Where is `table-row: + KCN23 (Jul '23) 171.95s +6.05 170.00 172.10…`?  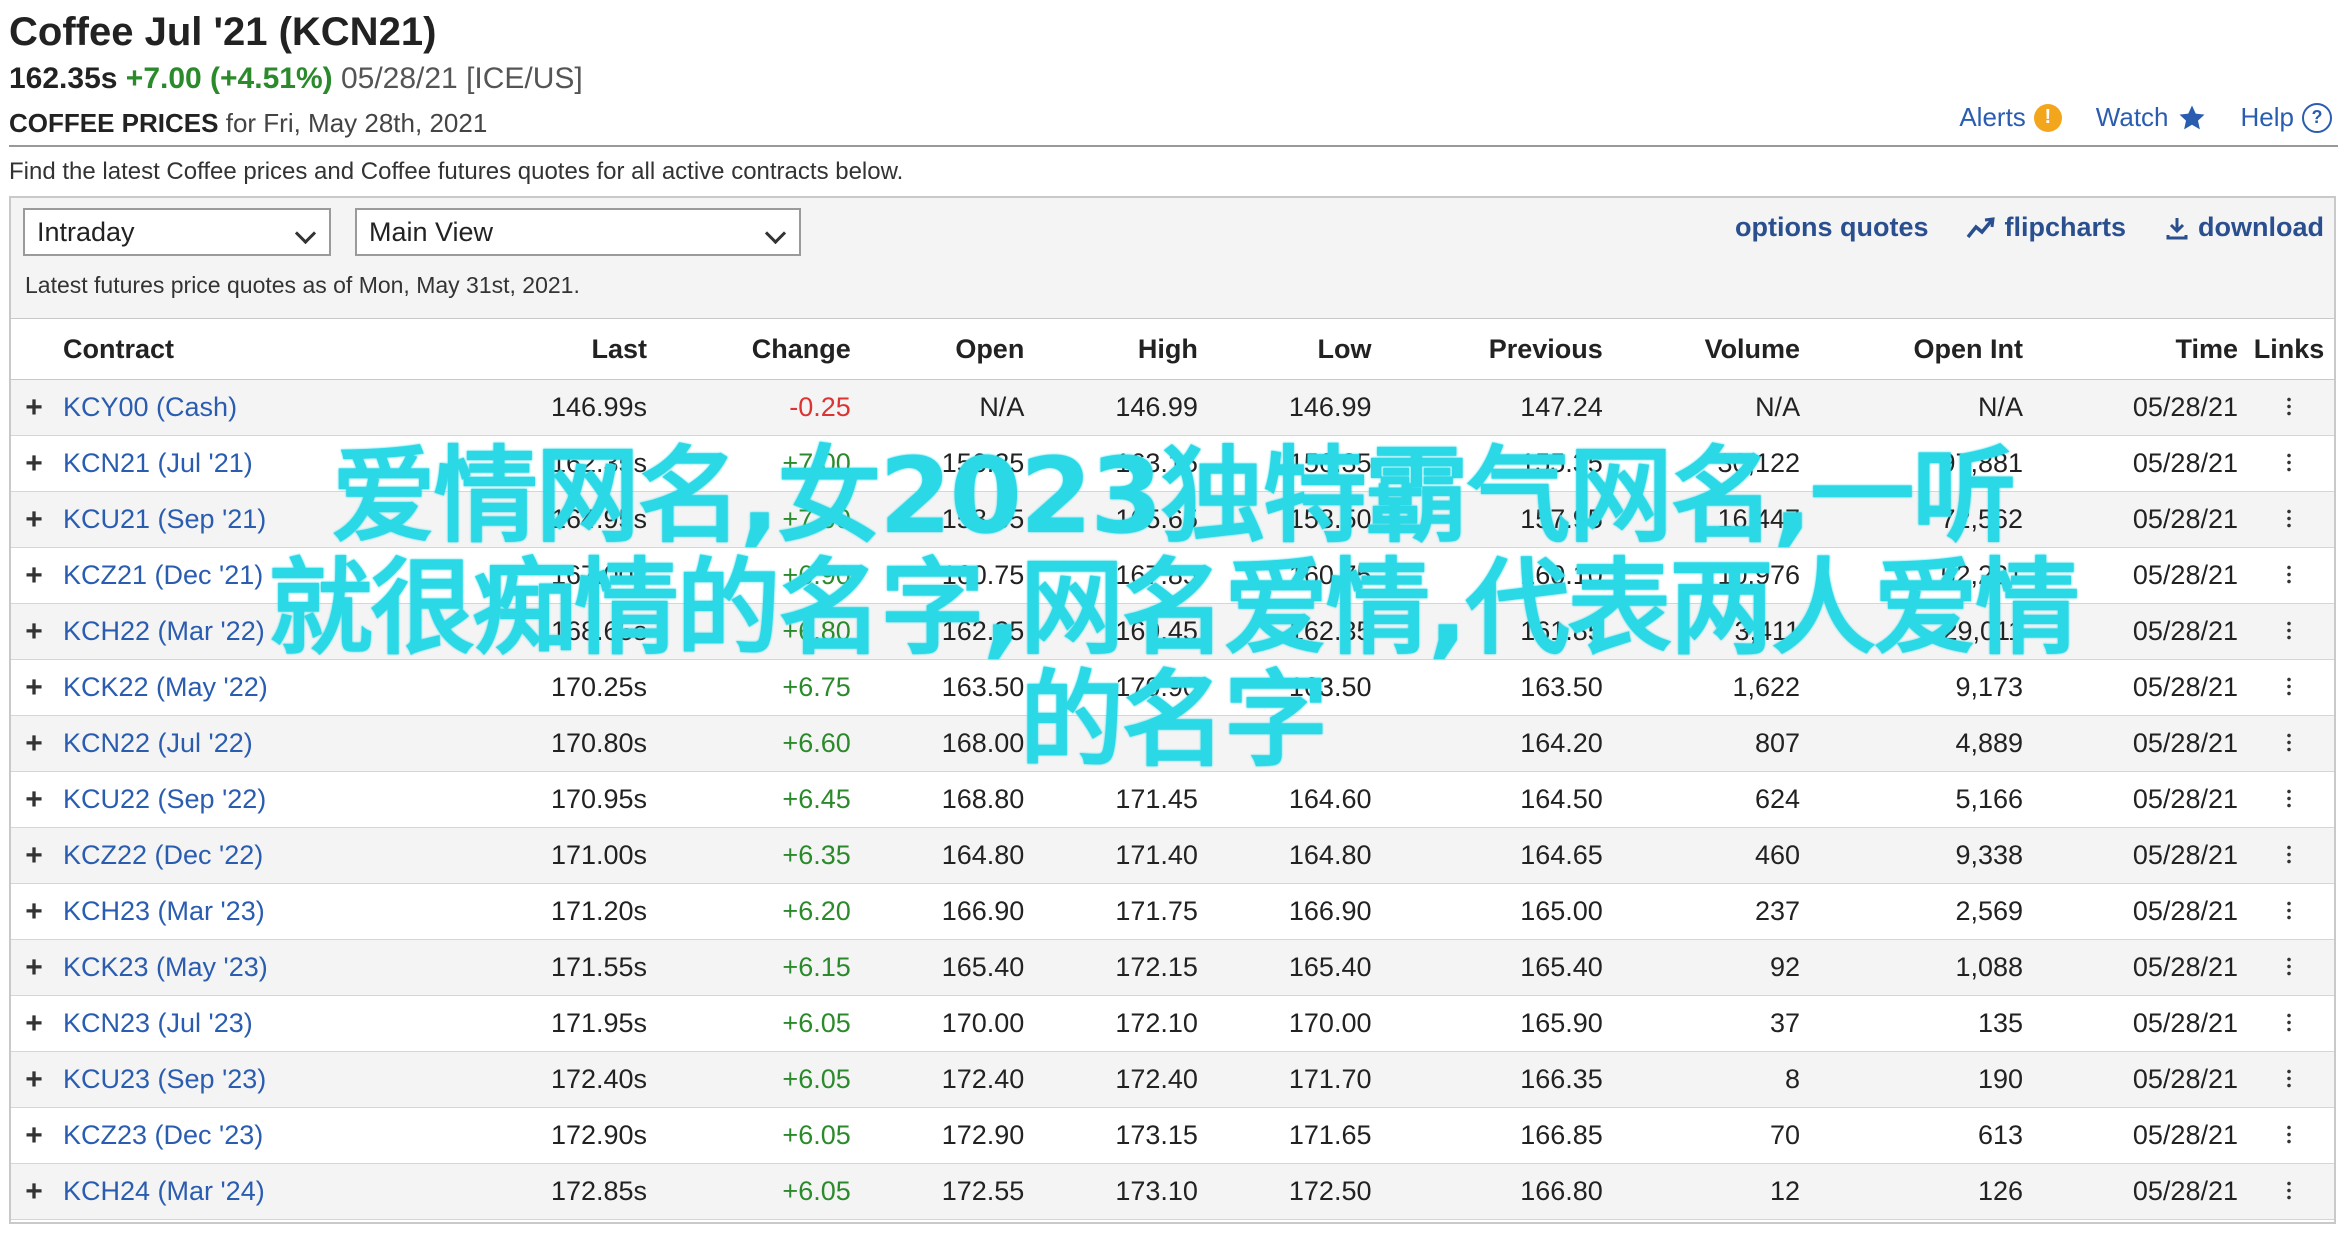
table-row: + KCN23 (Jul '23) 171.95s +6.05 170.00 172.10… is located at coordinates (1172, 1023).